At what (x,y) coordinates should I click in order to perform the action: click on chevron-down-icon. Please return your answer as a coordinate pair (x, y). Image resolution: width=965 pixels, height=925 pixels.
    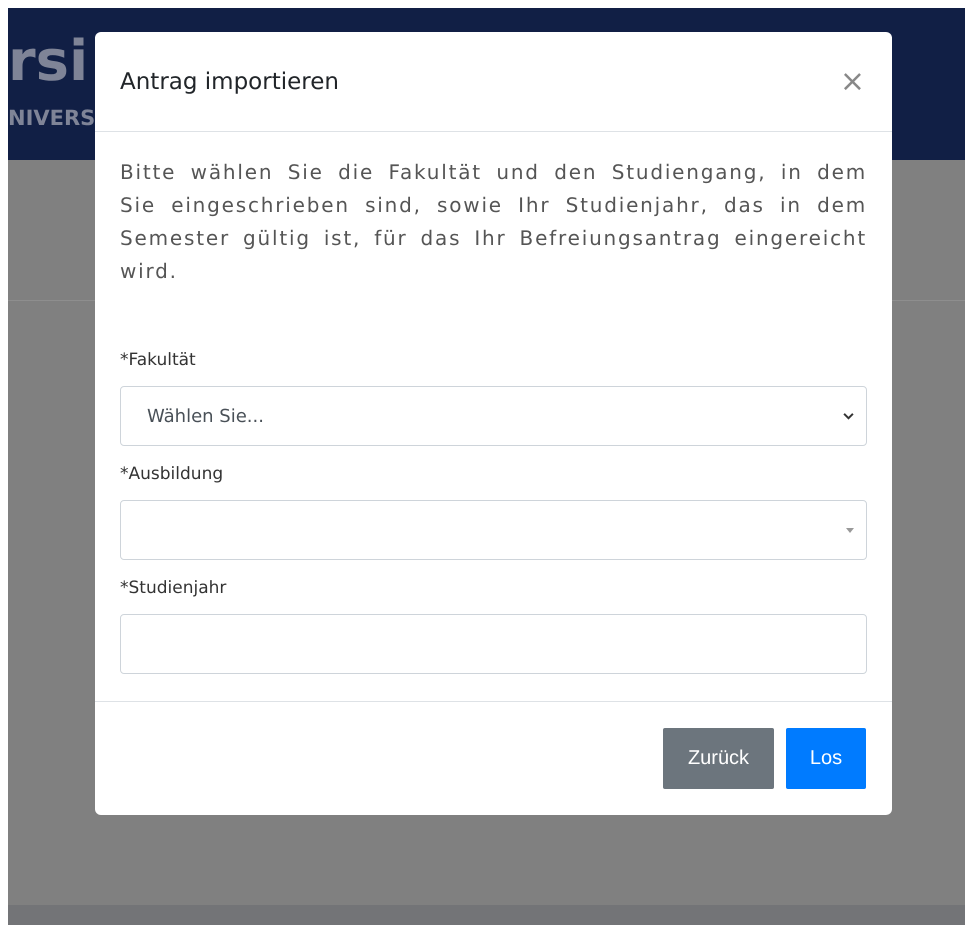
    Looking at the image, I should click on (848, 416).